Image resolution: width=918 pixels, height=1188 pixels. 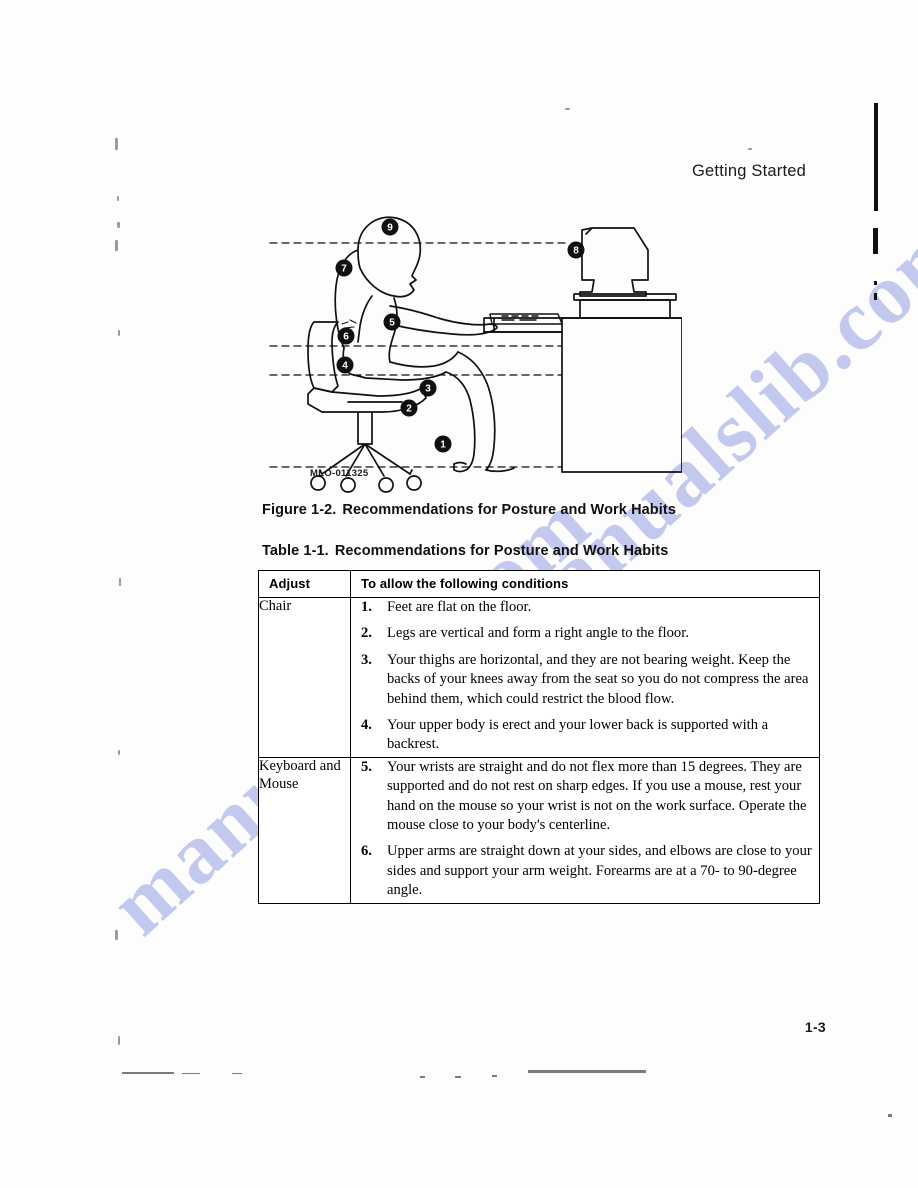 I want to click on posture-diagram-svg: 9 8 7 6 5 4 3 2 1, so click(x=475, y=354).